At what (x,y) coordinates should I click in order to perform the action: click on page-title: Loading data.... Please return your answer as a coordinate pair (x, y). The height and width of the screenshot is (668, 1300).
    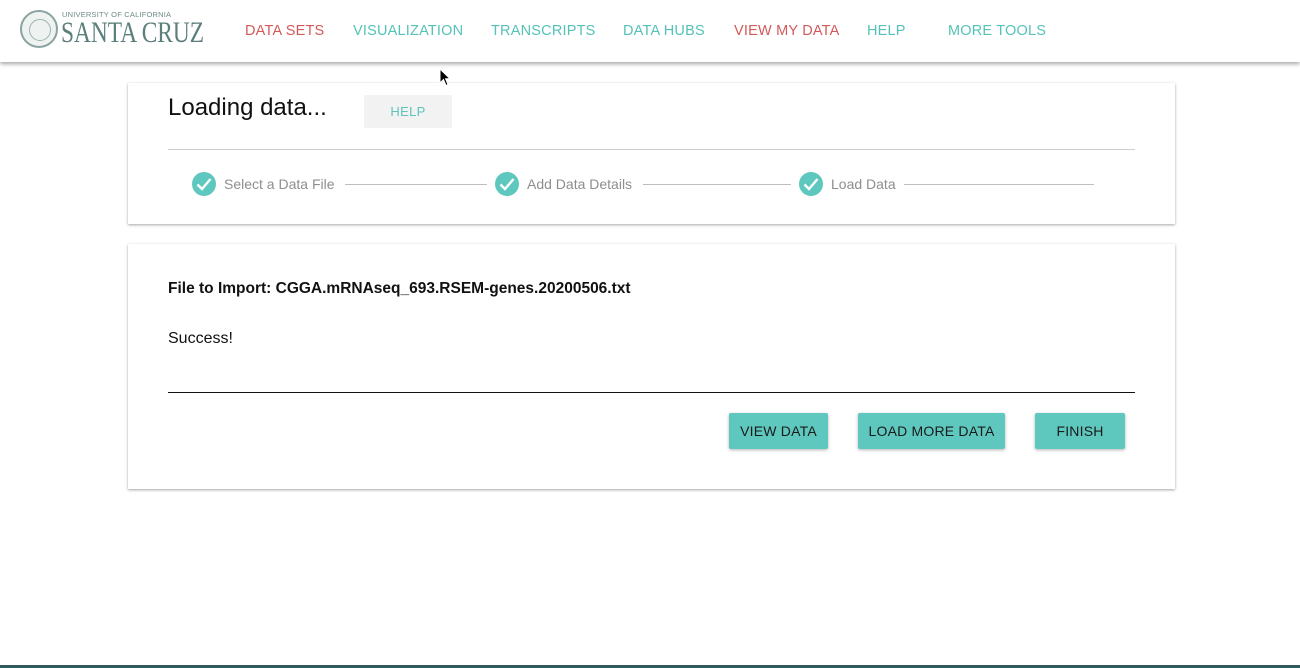
    Looking at the image, I should click on (247, 107).